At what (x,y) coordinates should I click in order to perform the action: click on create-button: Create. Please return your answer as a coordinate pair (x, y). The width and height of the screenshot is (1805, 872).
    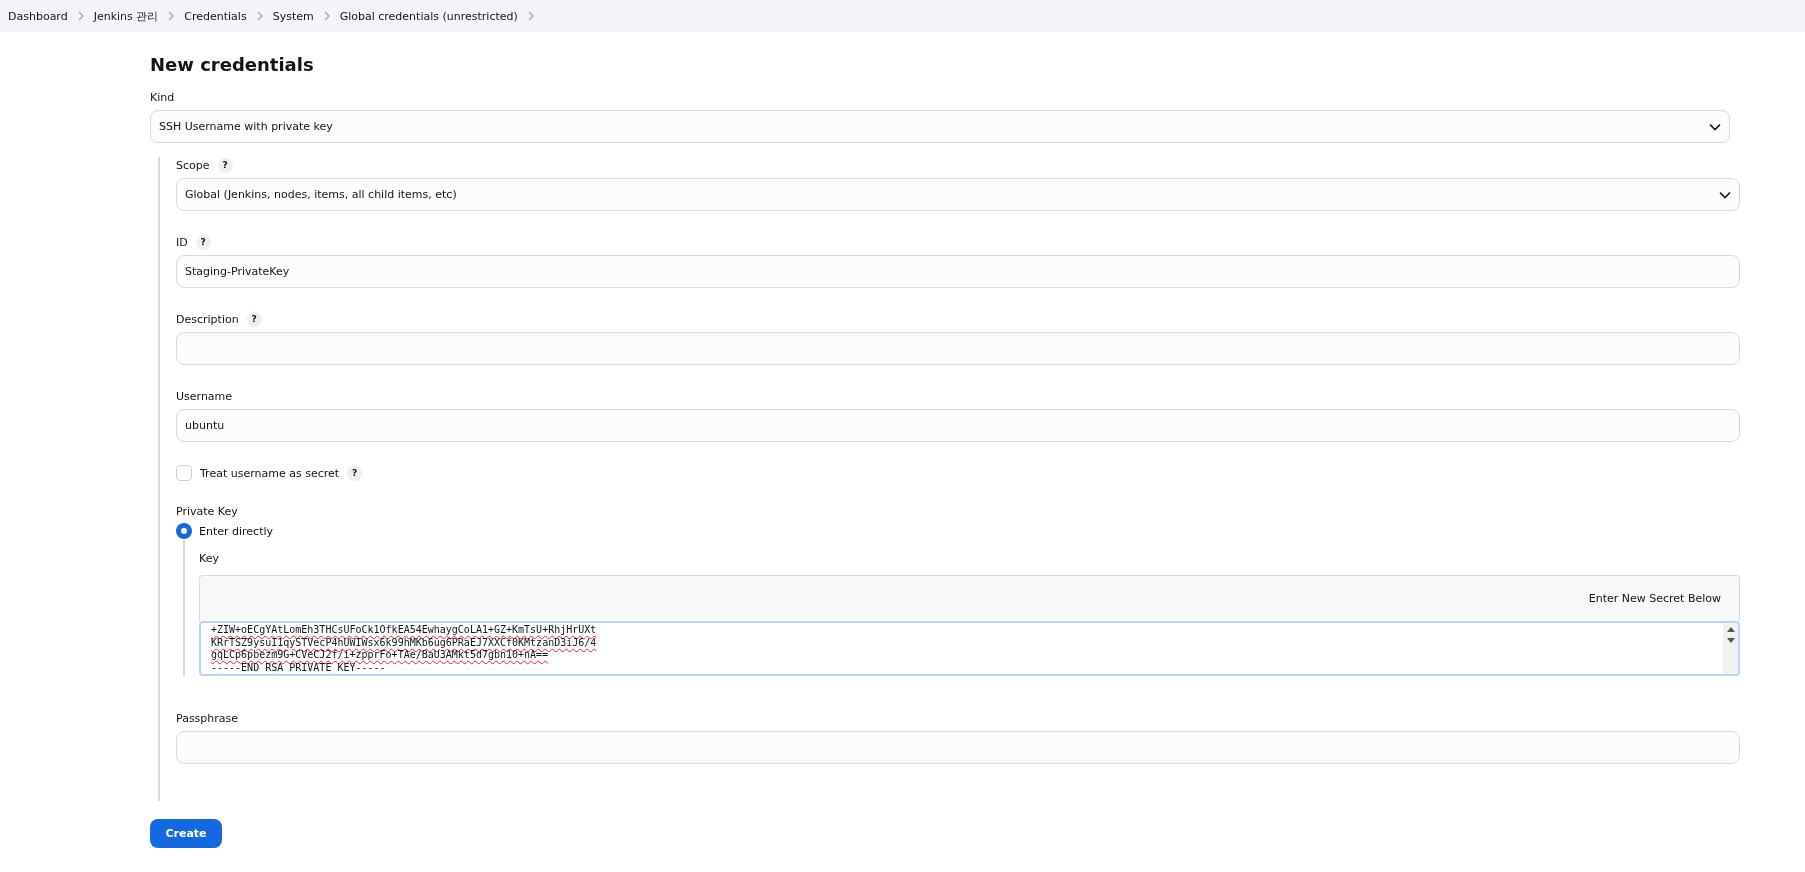
    Looking at the image, I should click on (186, 833).